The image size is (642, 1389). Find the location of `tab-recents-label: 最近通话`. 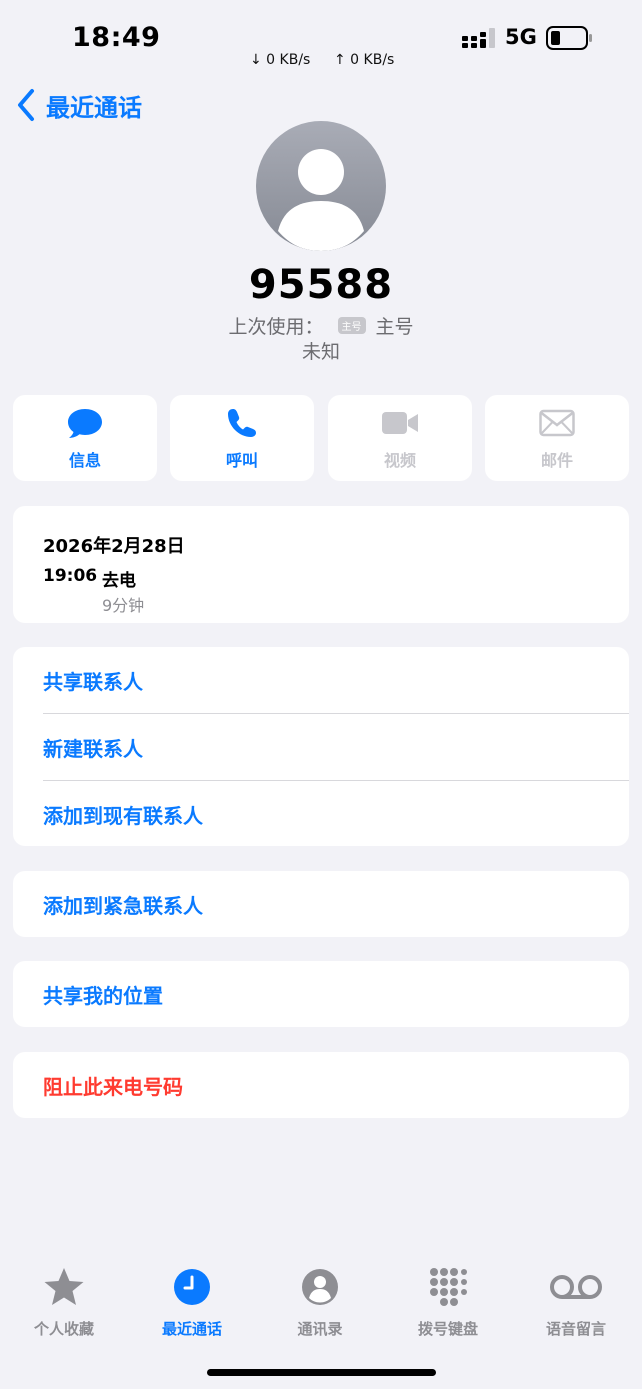

tab-recents-label: 最近通话 is located at coordinates (191, 1329).